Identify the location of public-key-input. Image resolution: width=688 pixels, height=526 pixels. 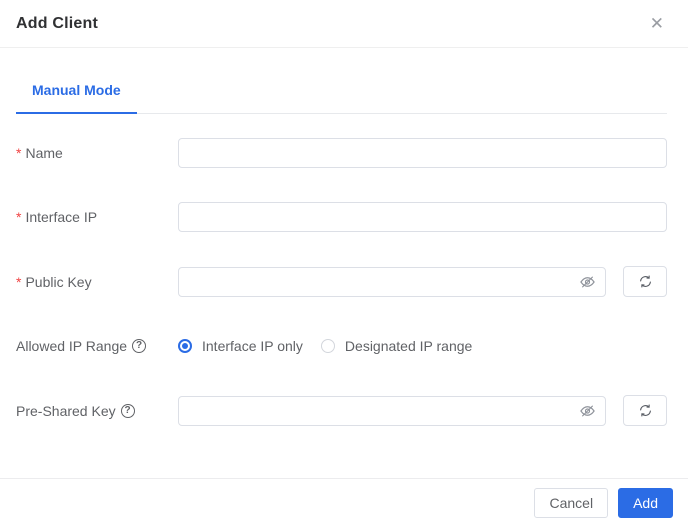
(392, 281).